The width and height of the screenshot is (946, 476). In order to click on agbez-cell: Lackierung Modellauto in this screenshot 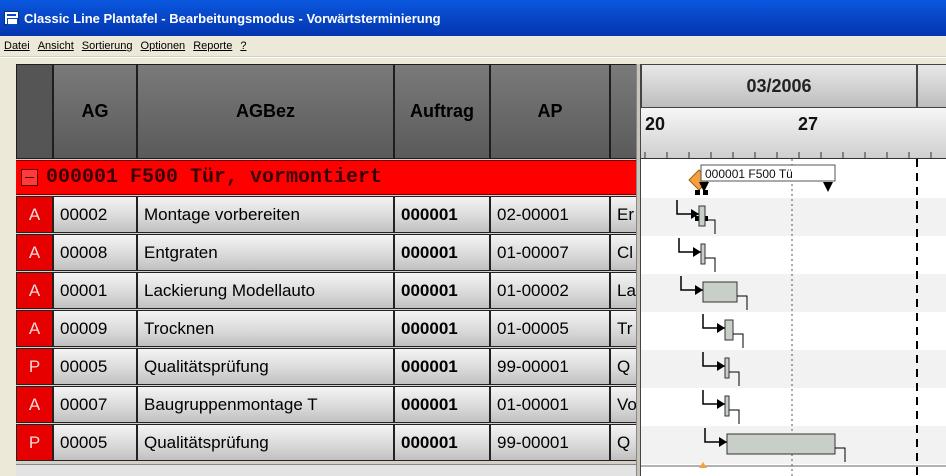, I will do `click(265, 290)`.